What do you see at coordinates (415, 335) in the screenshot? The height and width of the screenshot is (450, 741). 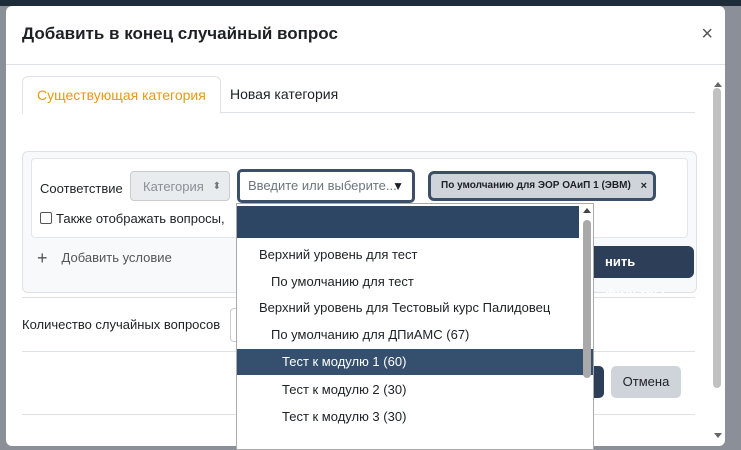 I see `dropdown-option: По умолчанию для ДПиАМС (67)` at bounding box center [415, 335].